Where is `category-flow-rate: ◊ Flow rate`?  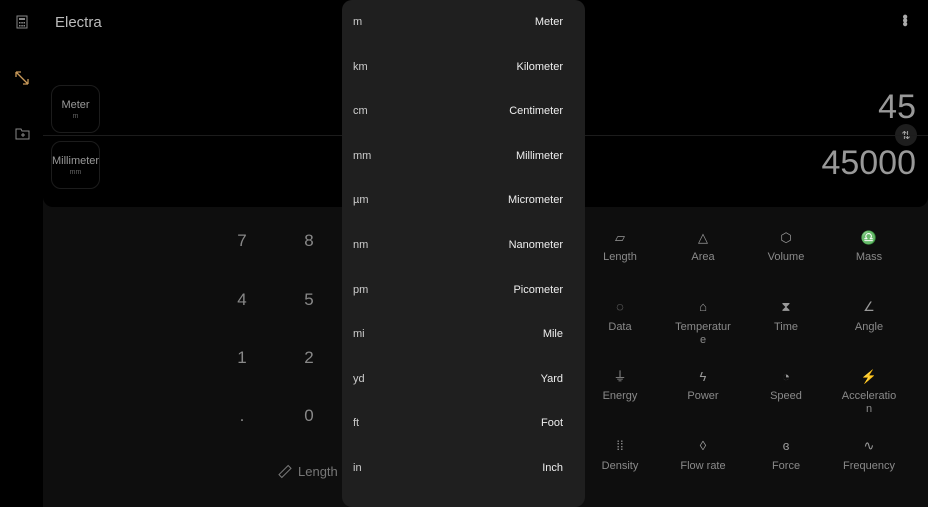
category-flow-rate: ◊ Flow rate is located at coordinates (703, 455).